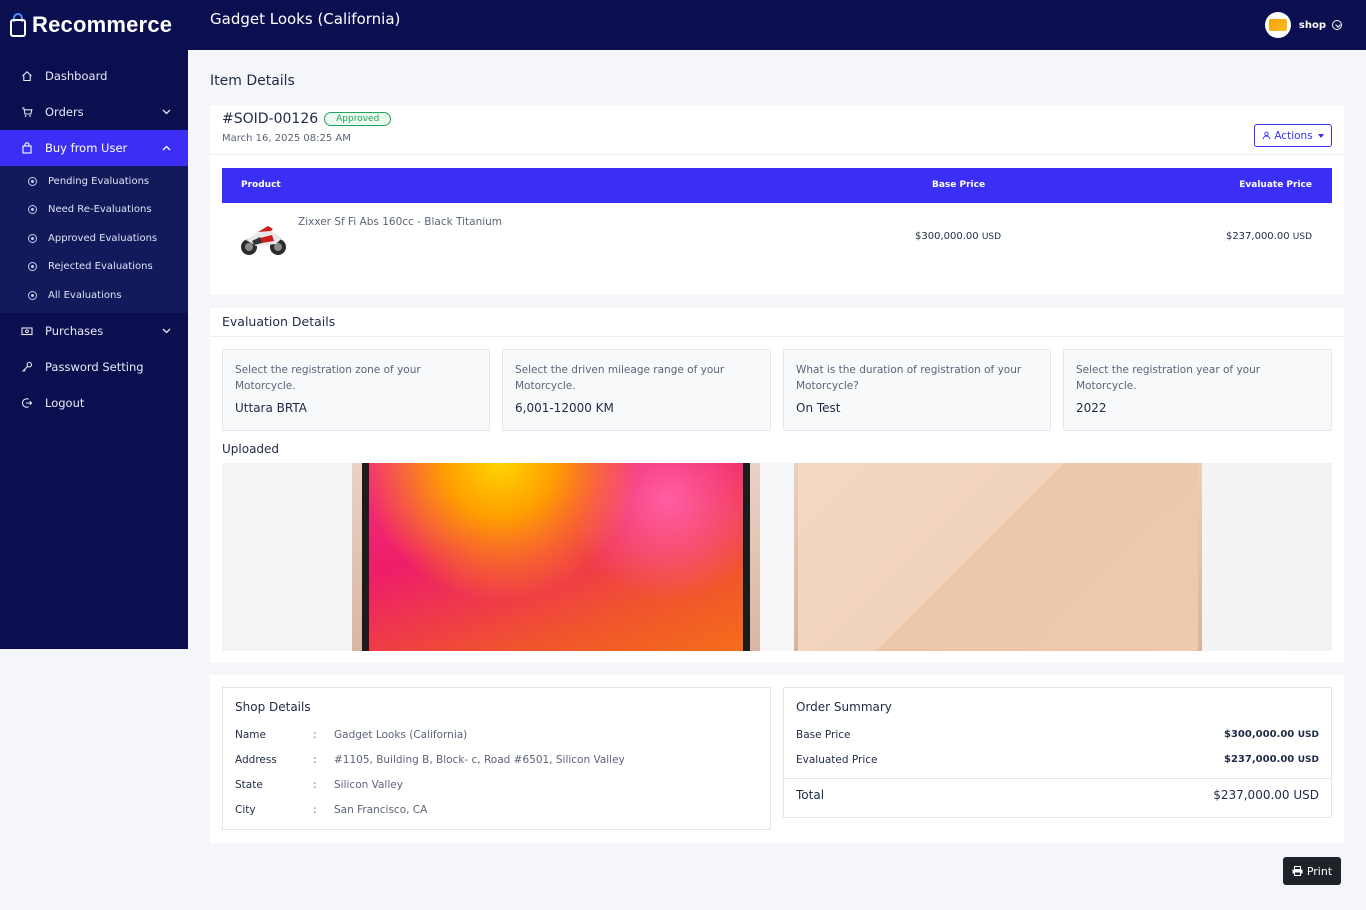  Describe the element at coordinates (1057, 760) in the screenshot. I see `summary-row-evaluated-price: Evaluated Price $237,000.00 USD` at that location.